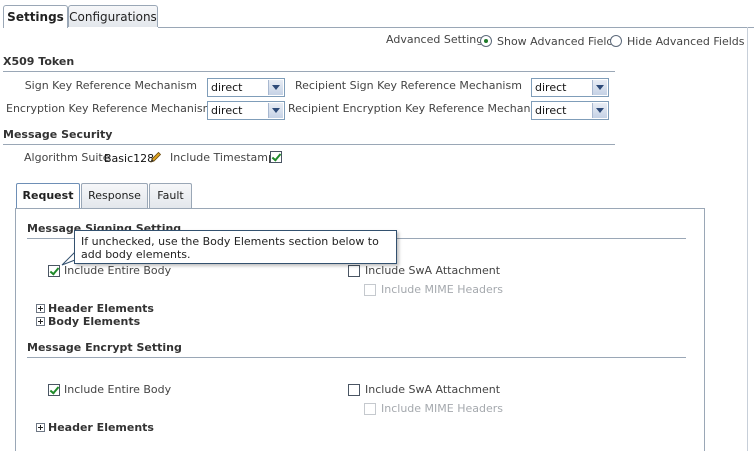 Image resolution: width=754 pixels, height=451 pixels. Describe the element at coordinates (486, 41) in the screenshot. I see `show-advanced-radio` at that location.